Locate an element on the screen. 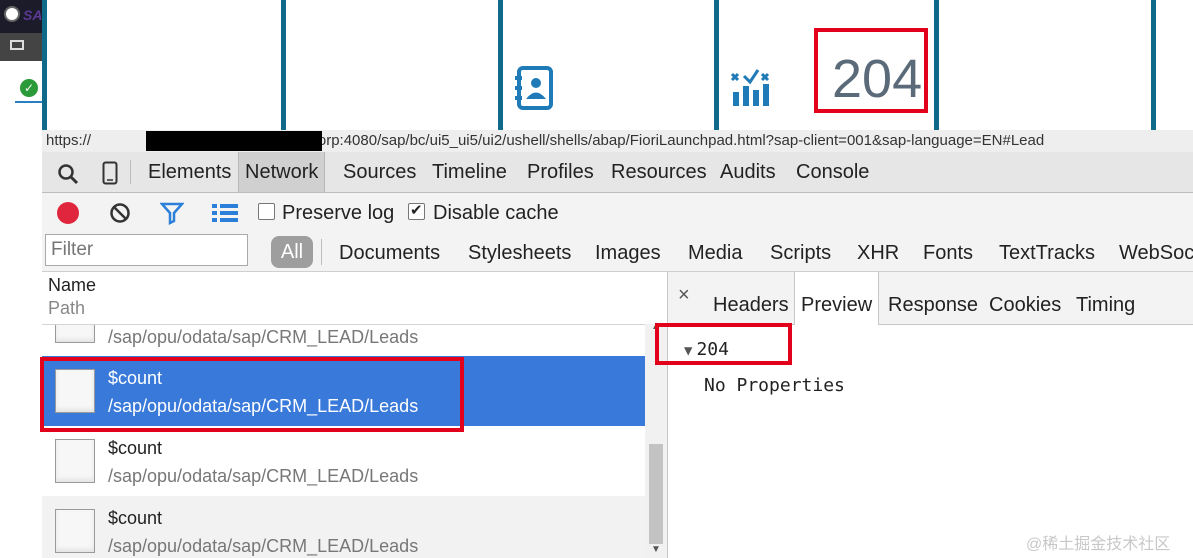 The width and height of the screenshot is (1193, 558). scroll-thumb is located at coordinates (656, 494).